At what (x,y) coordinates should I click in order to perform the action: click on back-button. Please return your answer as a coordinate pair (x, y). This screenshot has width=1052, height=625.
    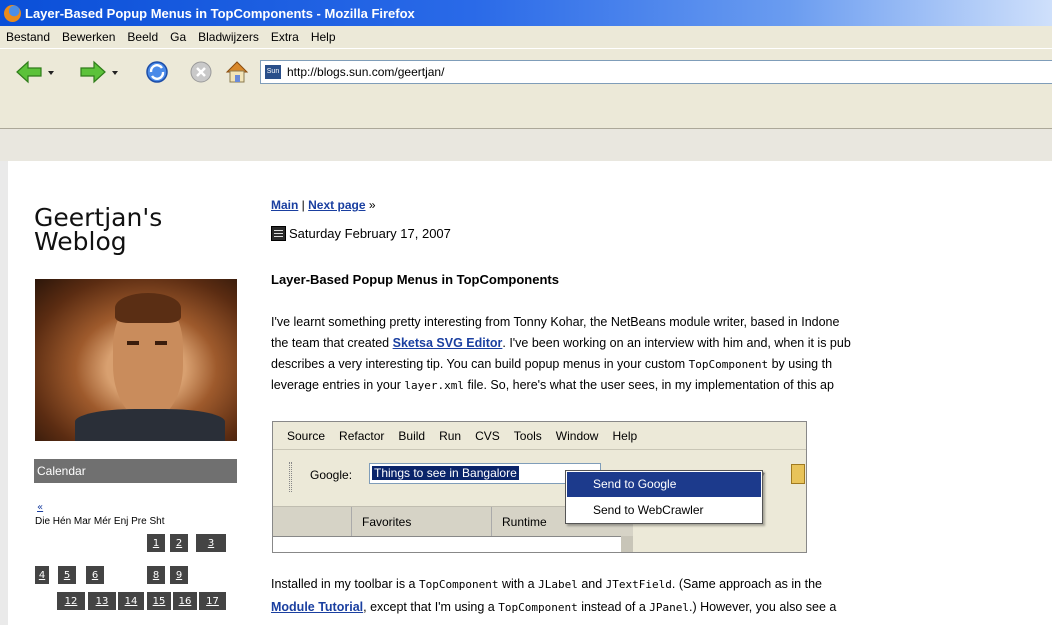
    Looking at the image, I should click on (29, 72).